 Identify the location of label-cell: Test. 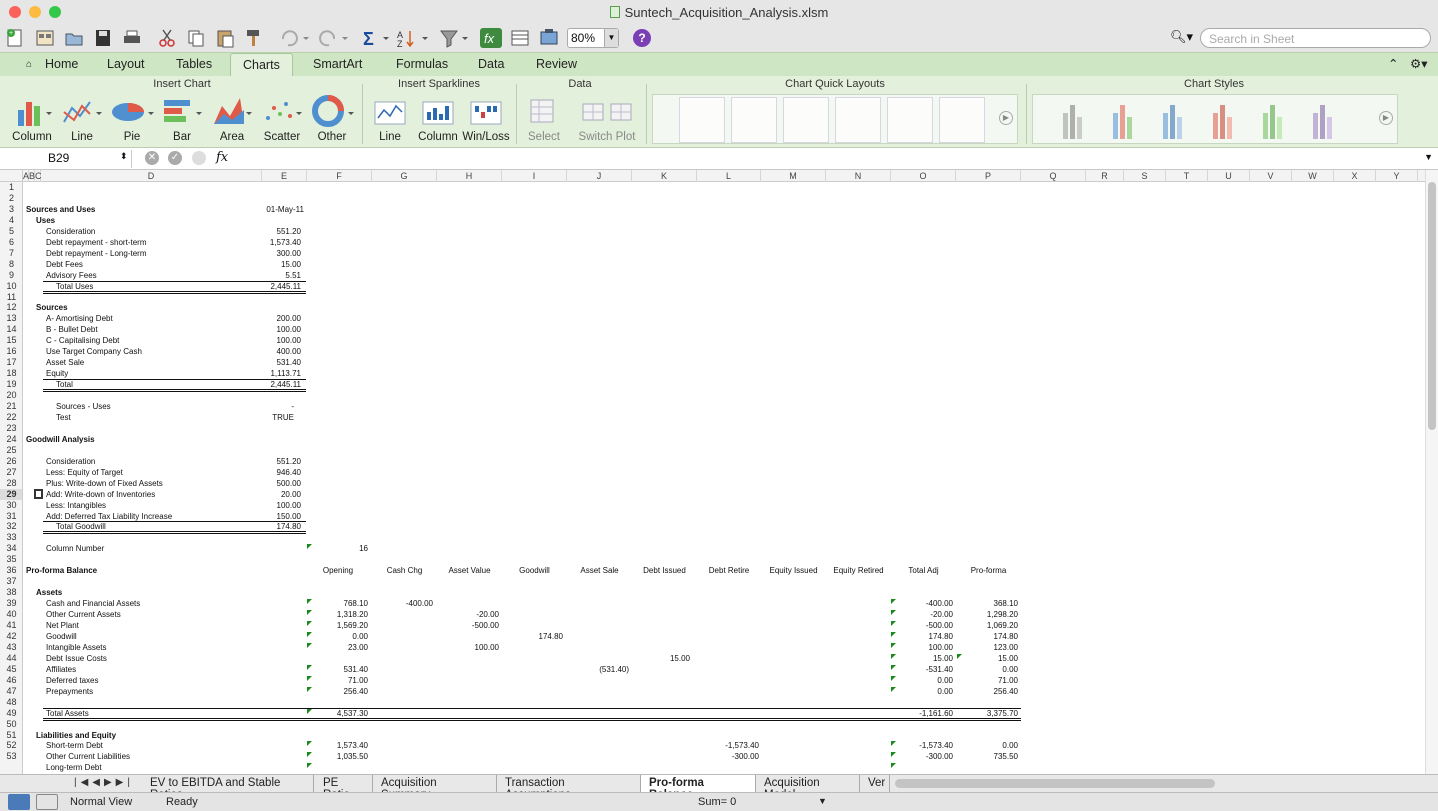
(146, 417).